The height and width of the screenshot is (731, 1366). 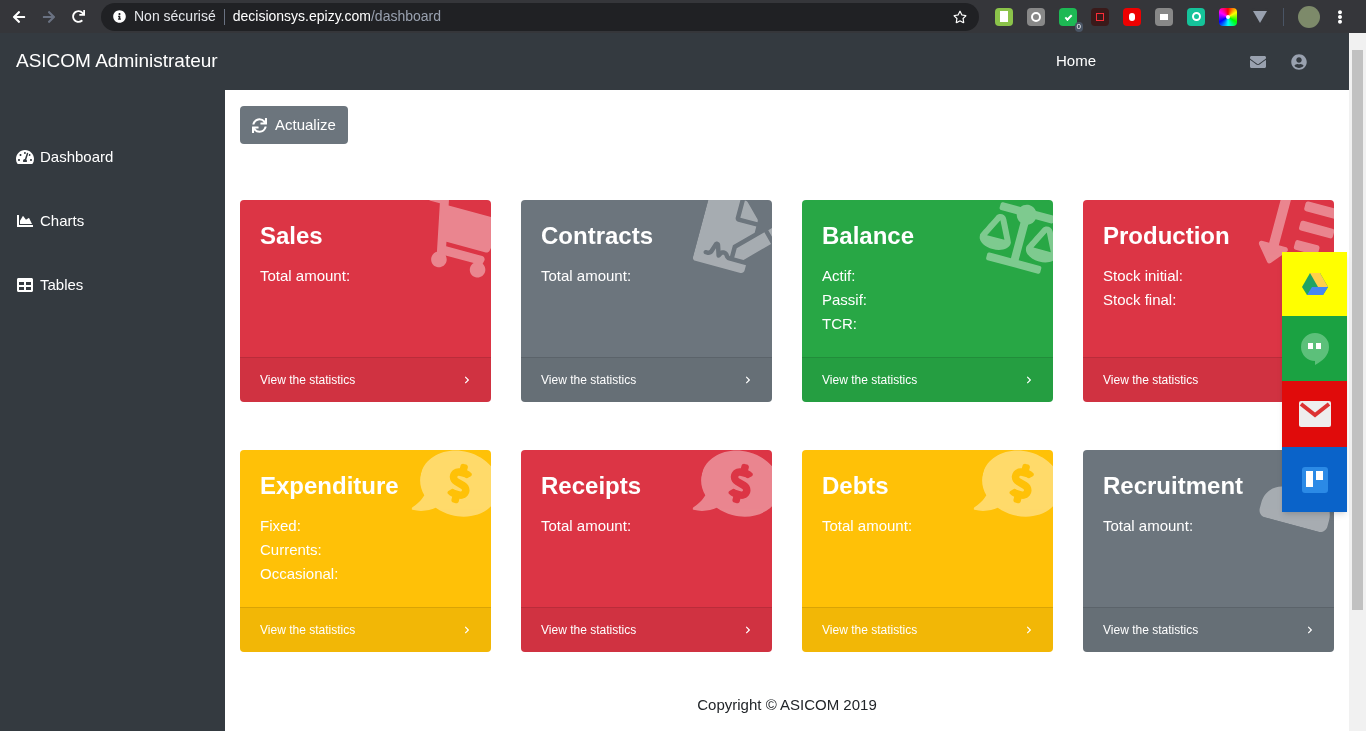 I want to click on drive-shortcut, so click(x=1314, y=284).